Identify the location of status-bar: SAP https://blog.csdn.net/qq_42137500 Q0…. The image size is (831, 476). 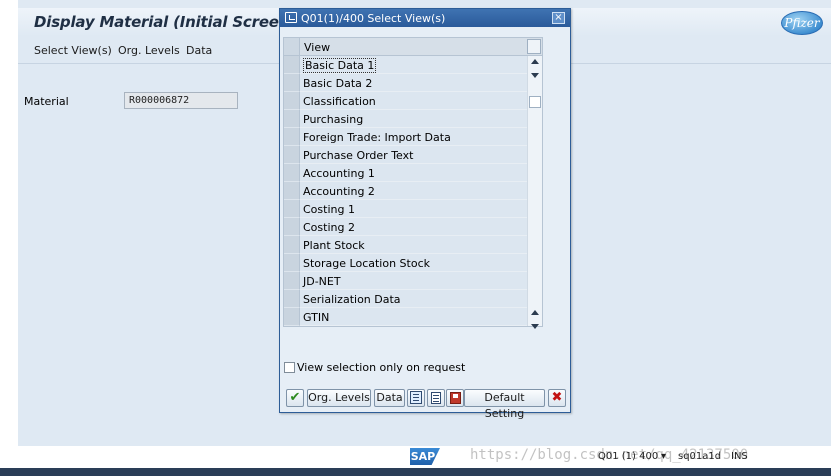
(424, 457).